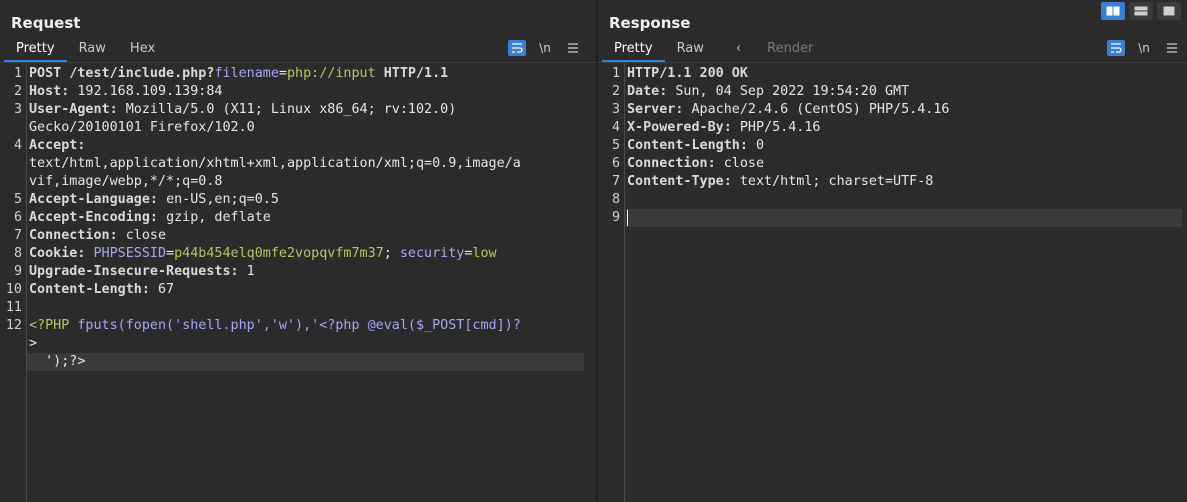 This screenshot has width=1187, height=502. I want to click on code-line: Content-Length: 0, so click(901, 146).